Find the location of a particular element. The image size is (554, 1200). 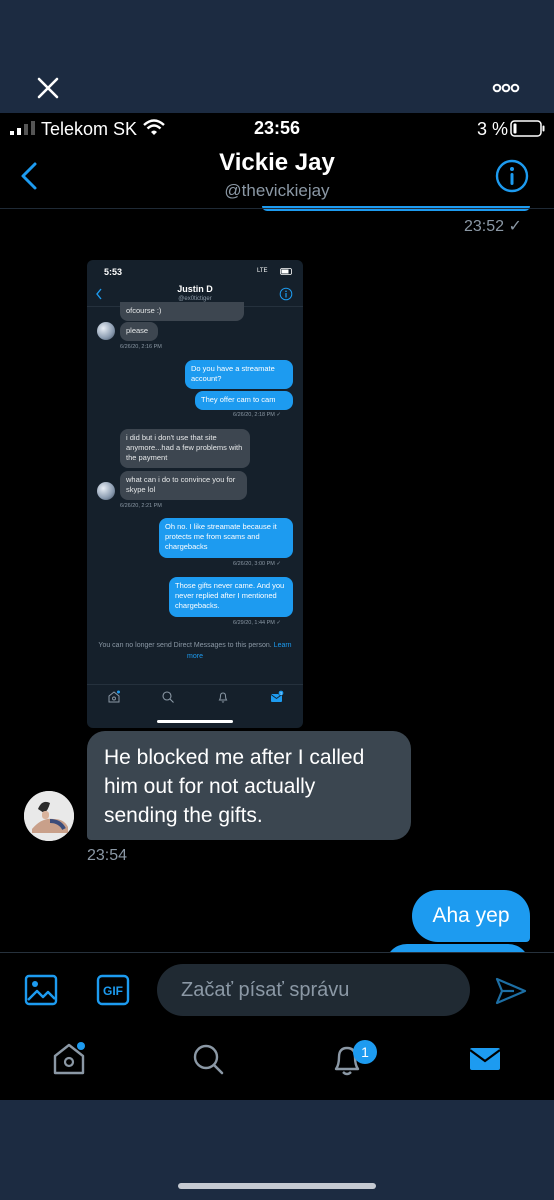

screenshot-info-icon is located at coordinates (286, 294).